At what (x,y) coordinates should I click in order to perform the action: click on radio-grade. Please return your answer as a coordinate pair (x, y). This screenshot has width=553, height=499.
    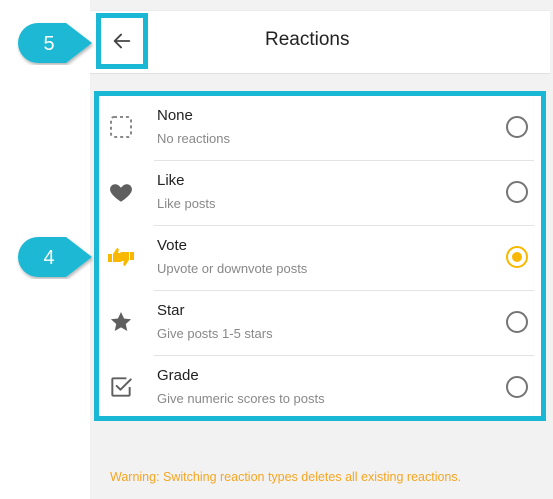
    Looking at the image, I should click on (517, 387).